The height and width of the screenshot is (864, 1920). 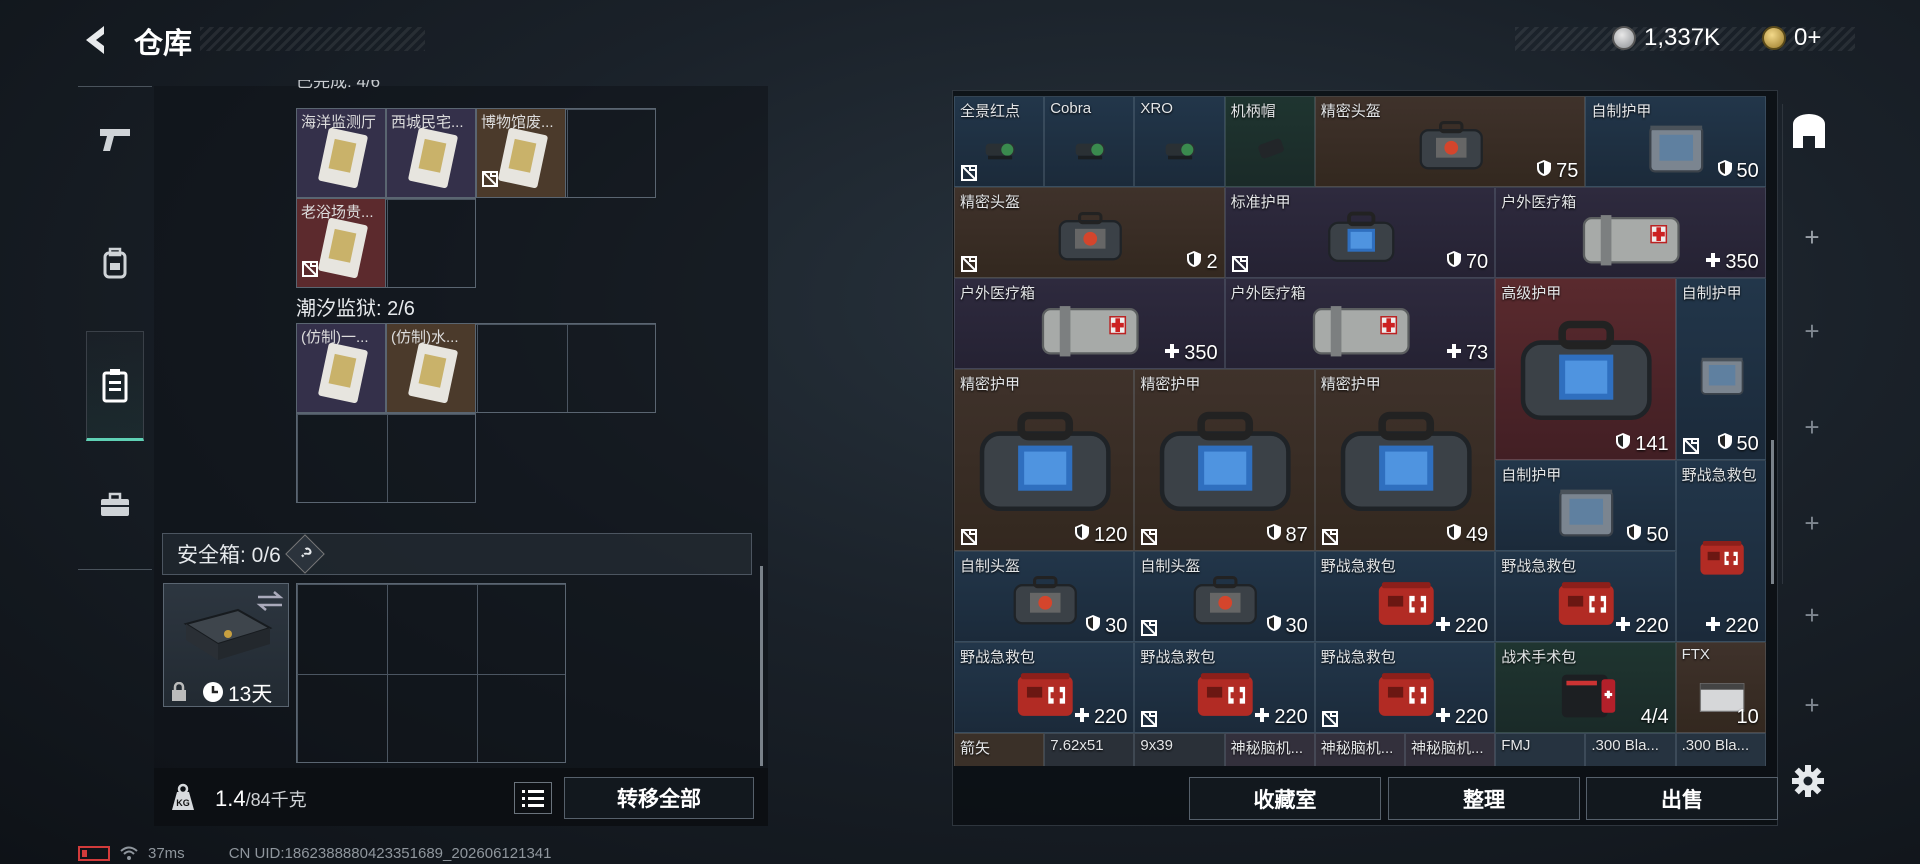 I want to click on sidebar-add-slot-6: +, so click(x=1812, y=705).